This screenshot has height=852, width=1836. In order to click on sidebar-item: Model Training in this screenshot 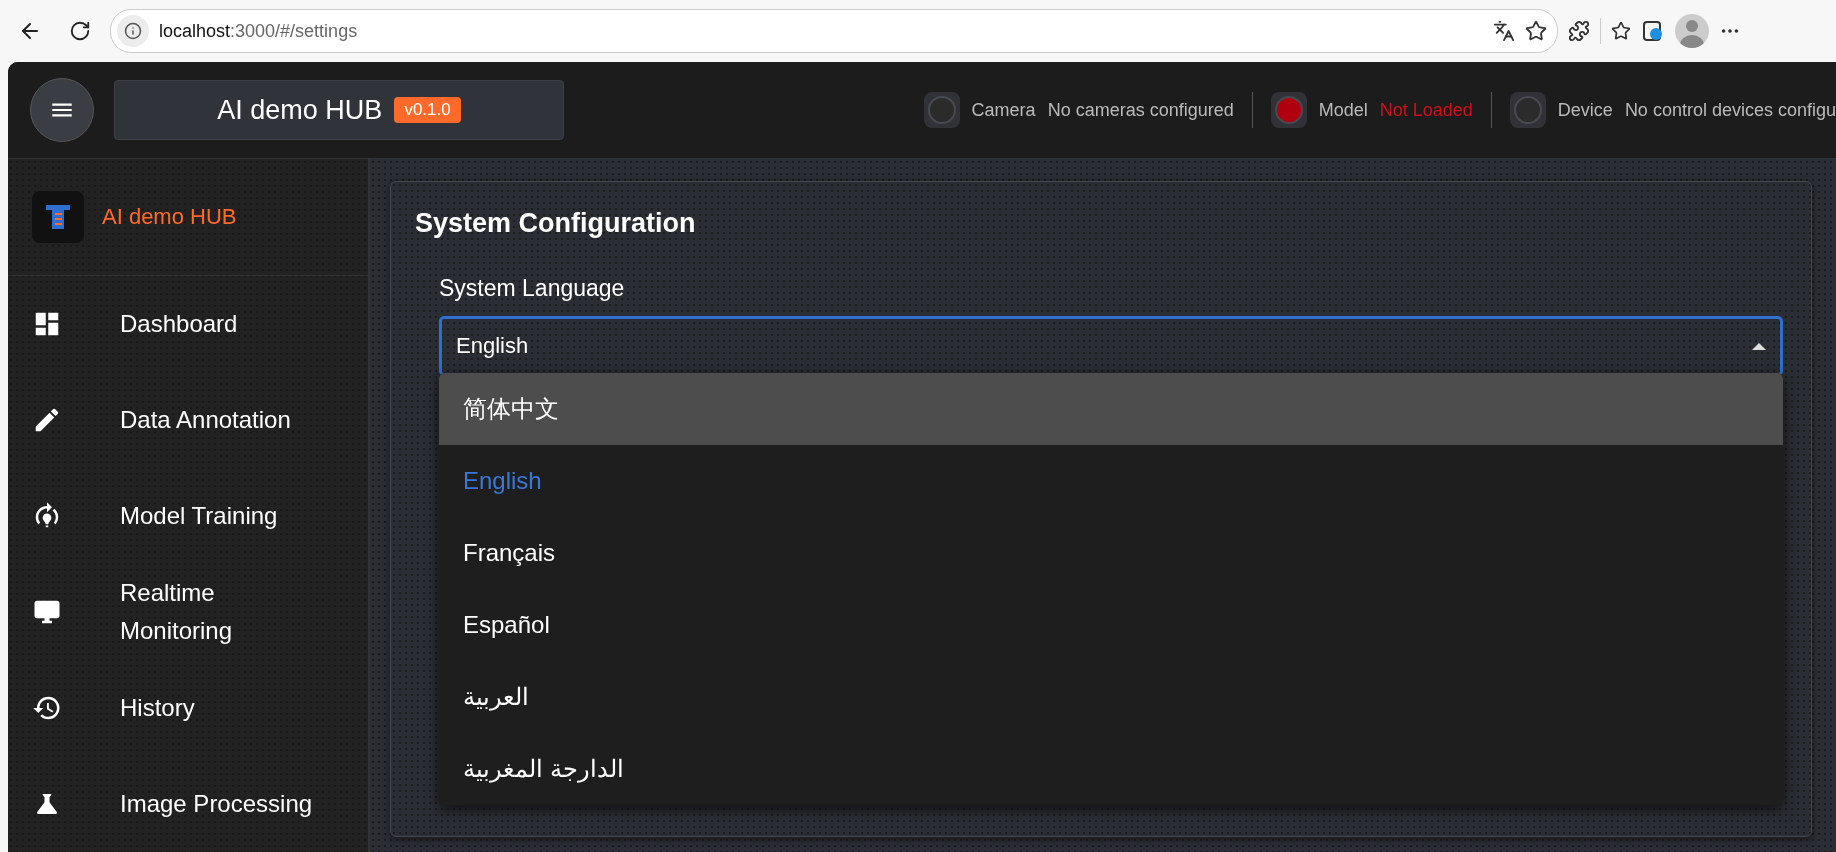, I will do `click(188, 516)`.